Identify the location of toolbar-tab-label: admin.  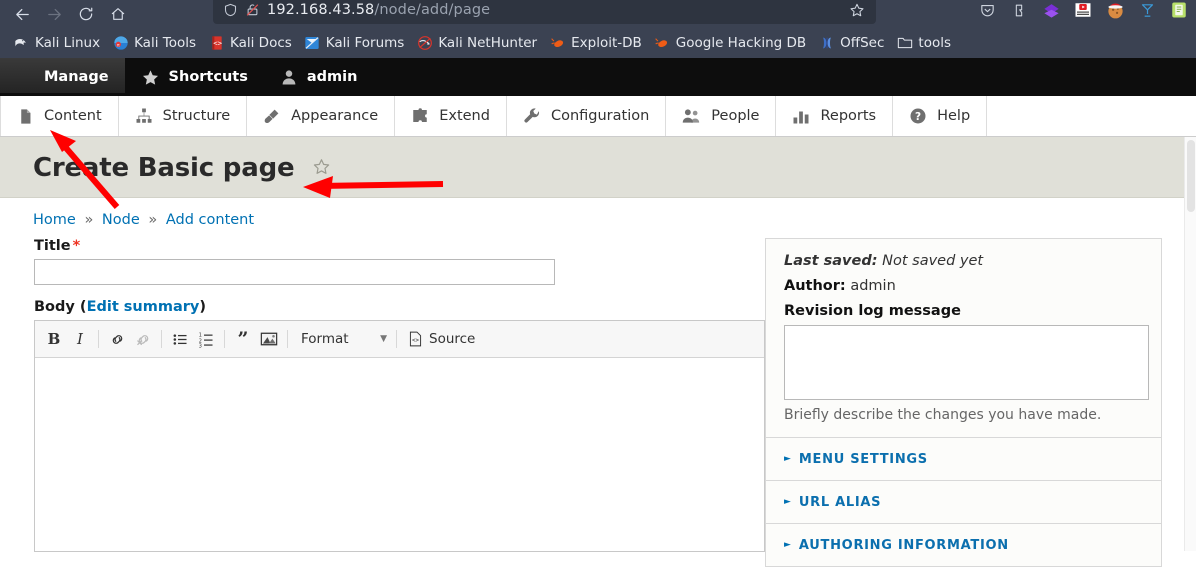
(332, 77).